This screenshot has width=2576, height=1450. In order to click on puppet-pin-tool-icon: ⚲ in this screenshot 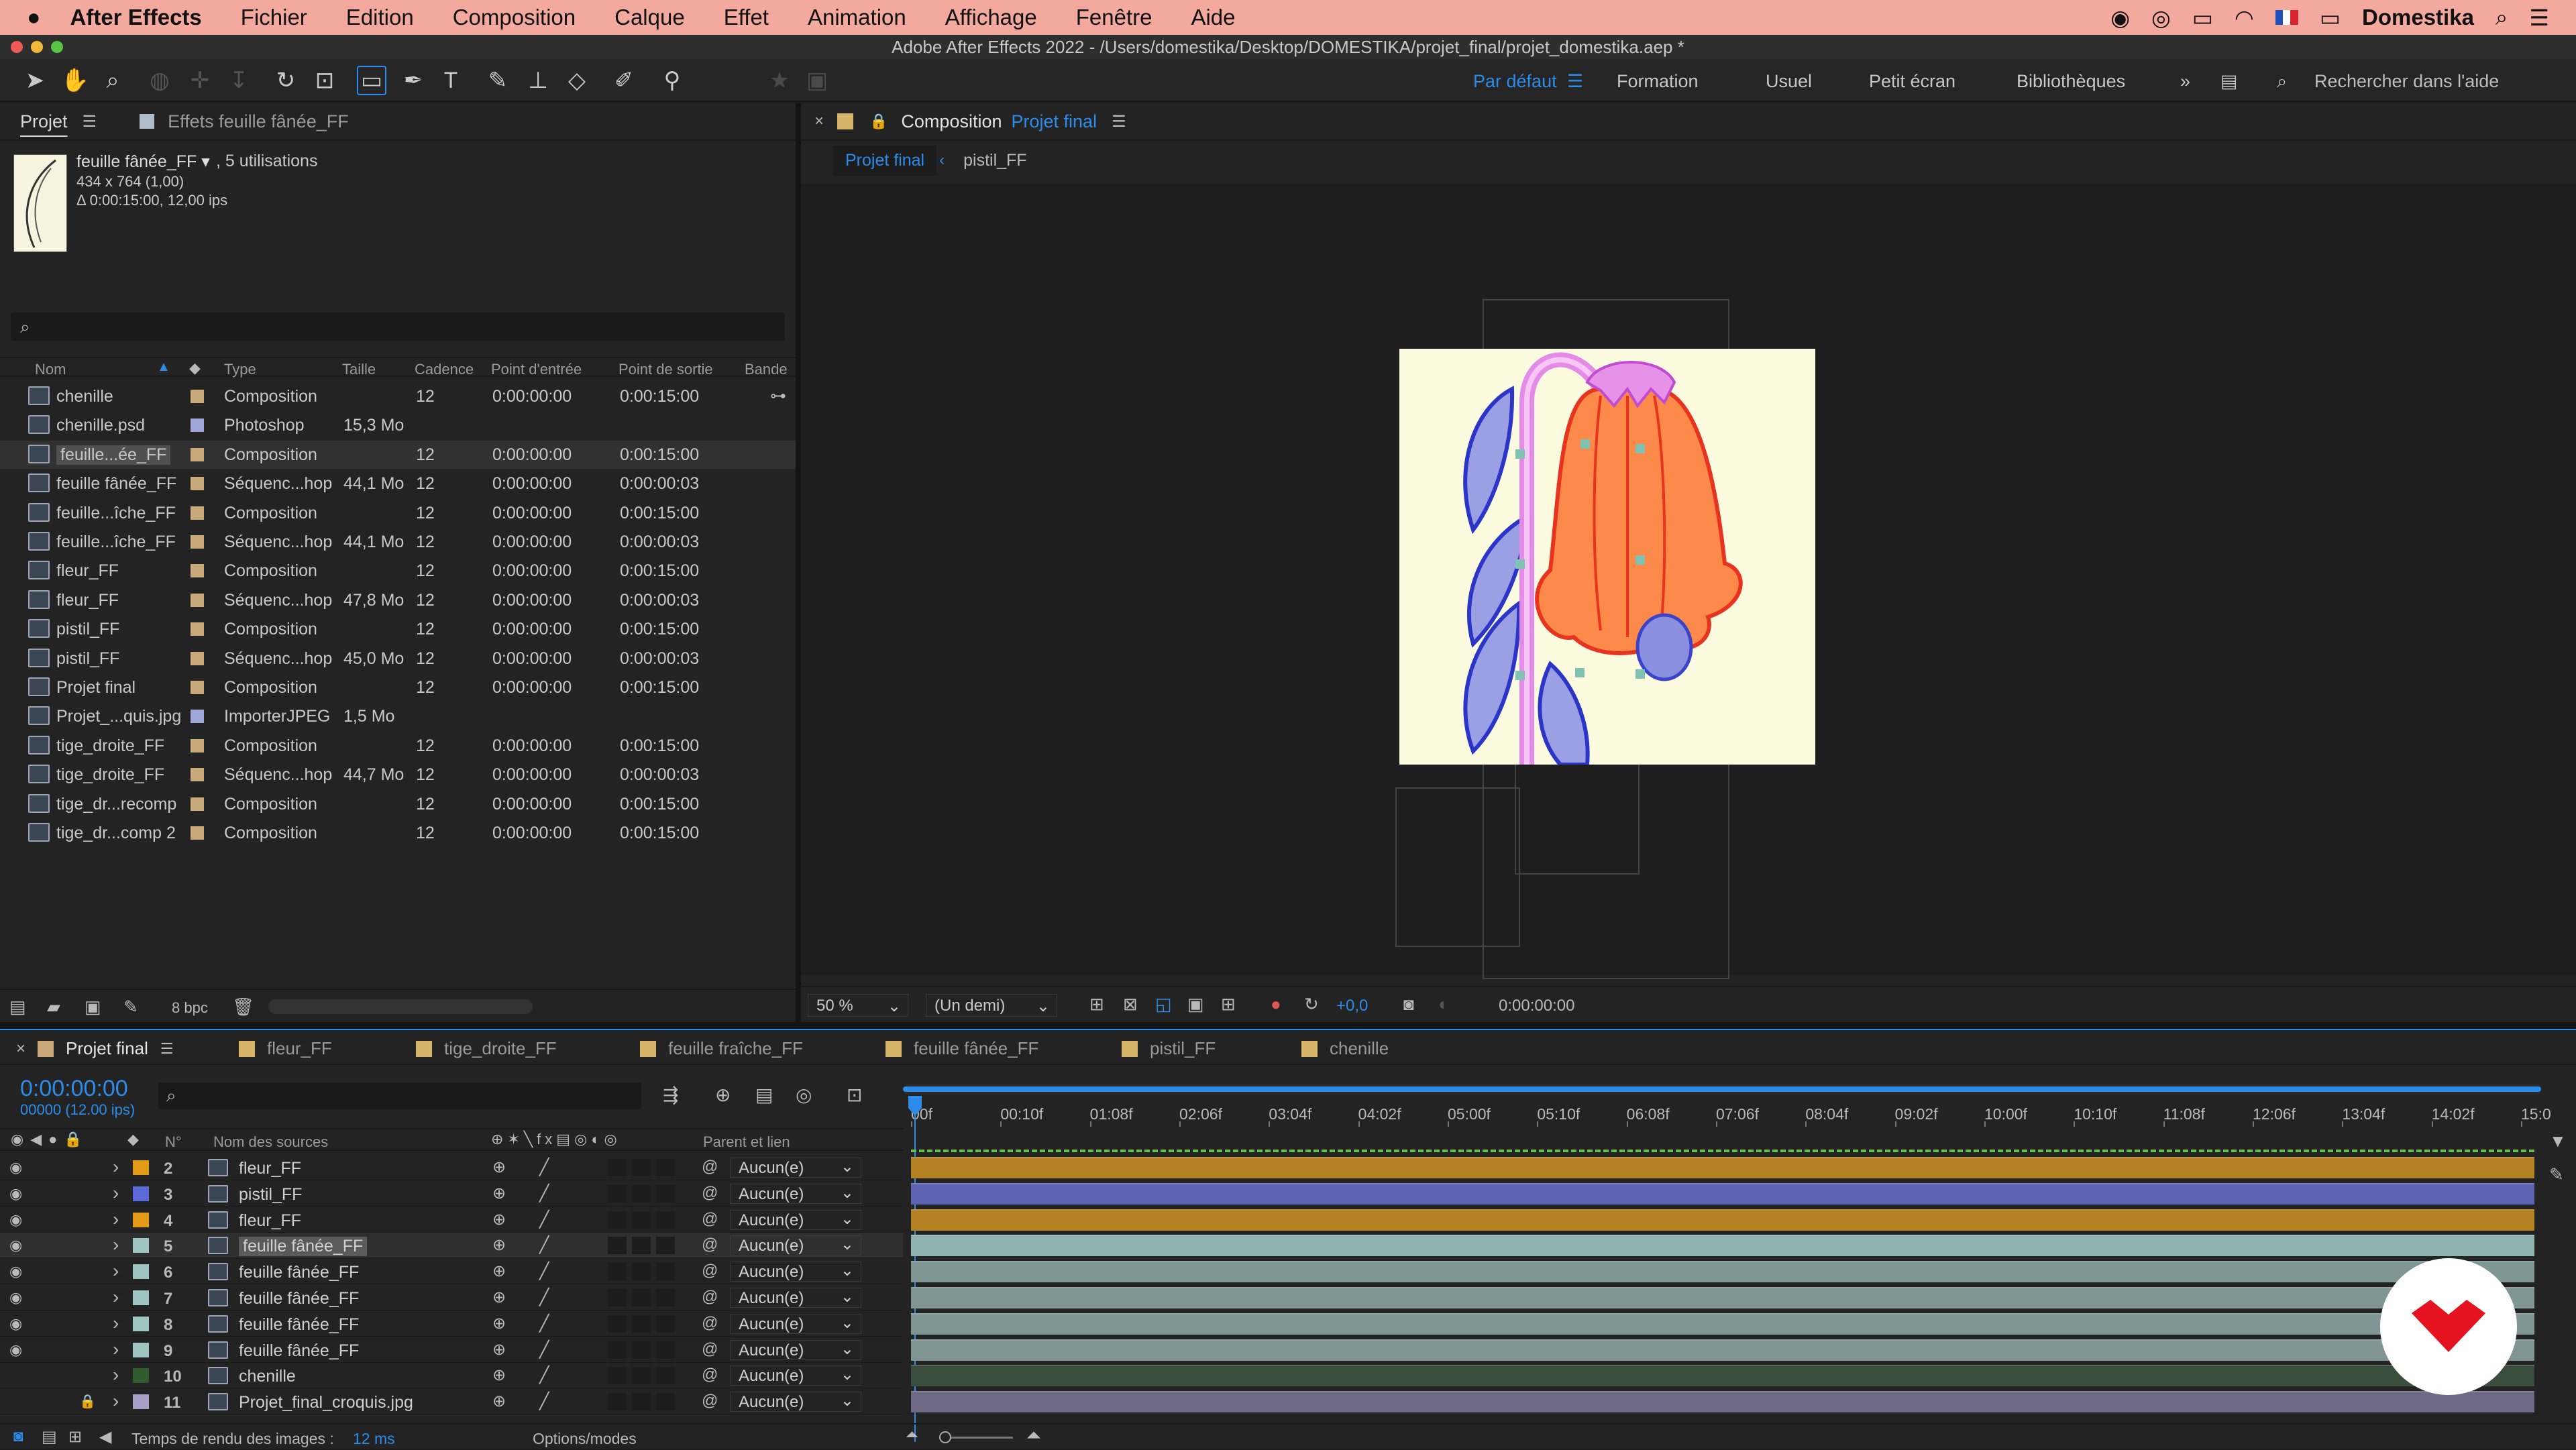, I will do `click(672, 80)`.